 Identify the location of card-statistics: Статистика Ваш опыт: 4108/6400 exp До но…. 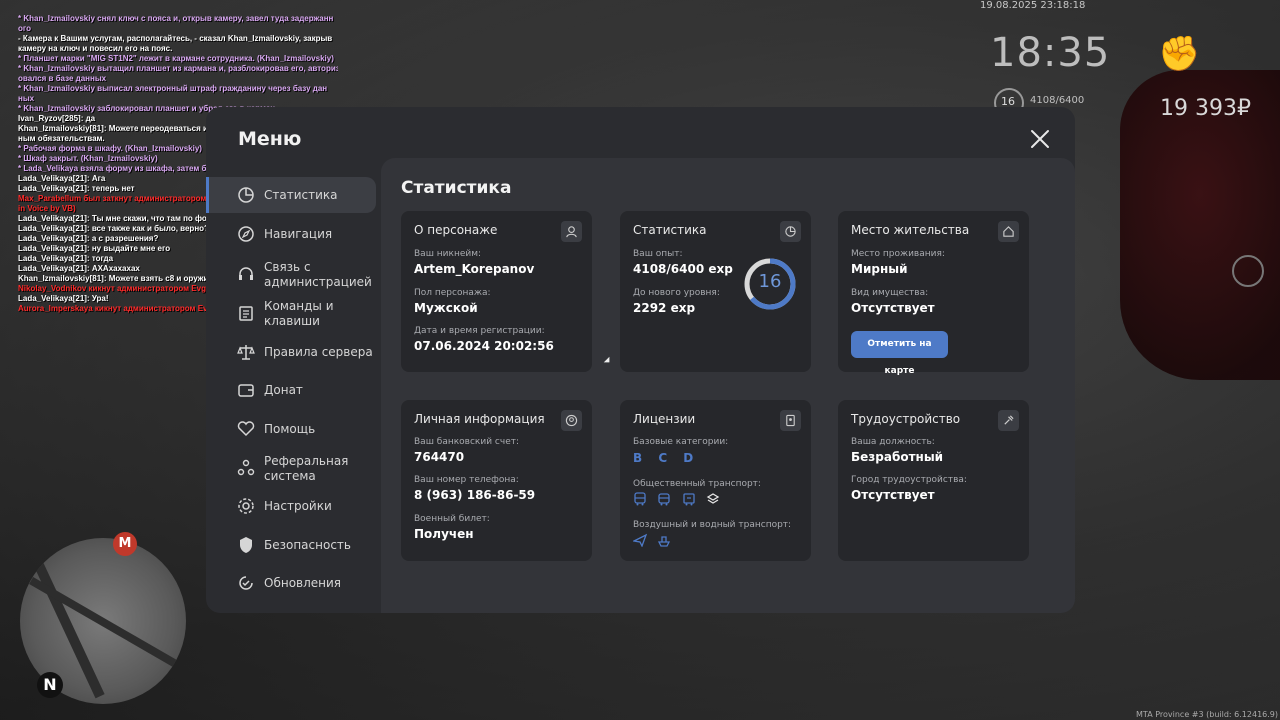
(715, 291).